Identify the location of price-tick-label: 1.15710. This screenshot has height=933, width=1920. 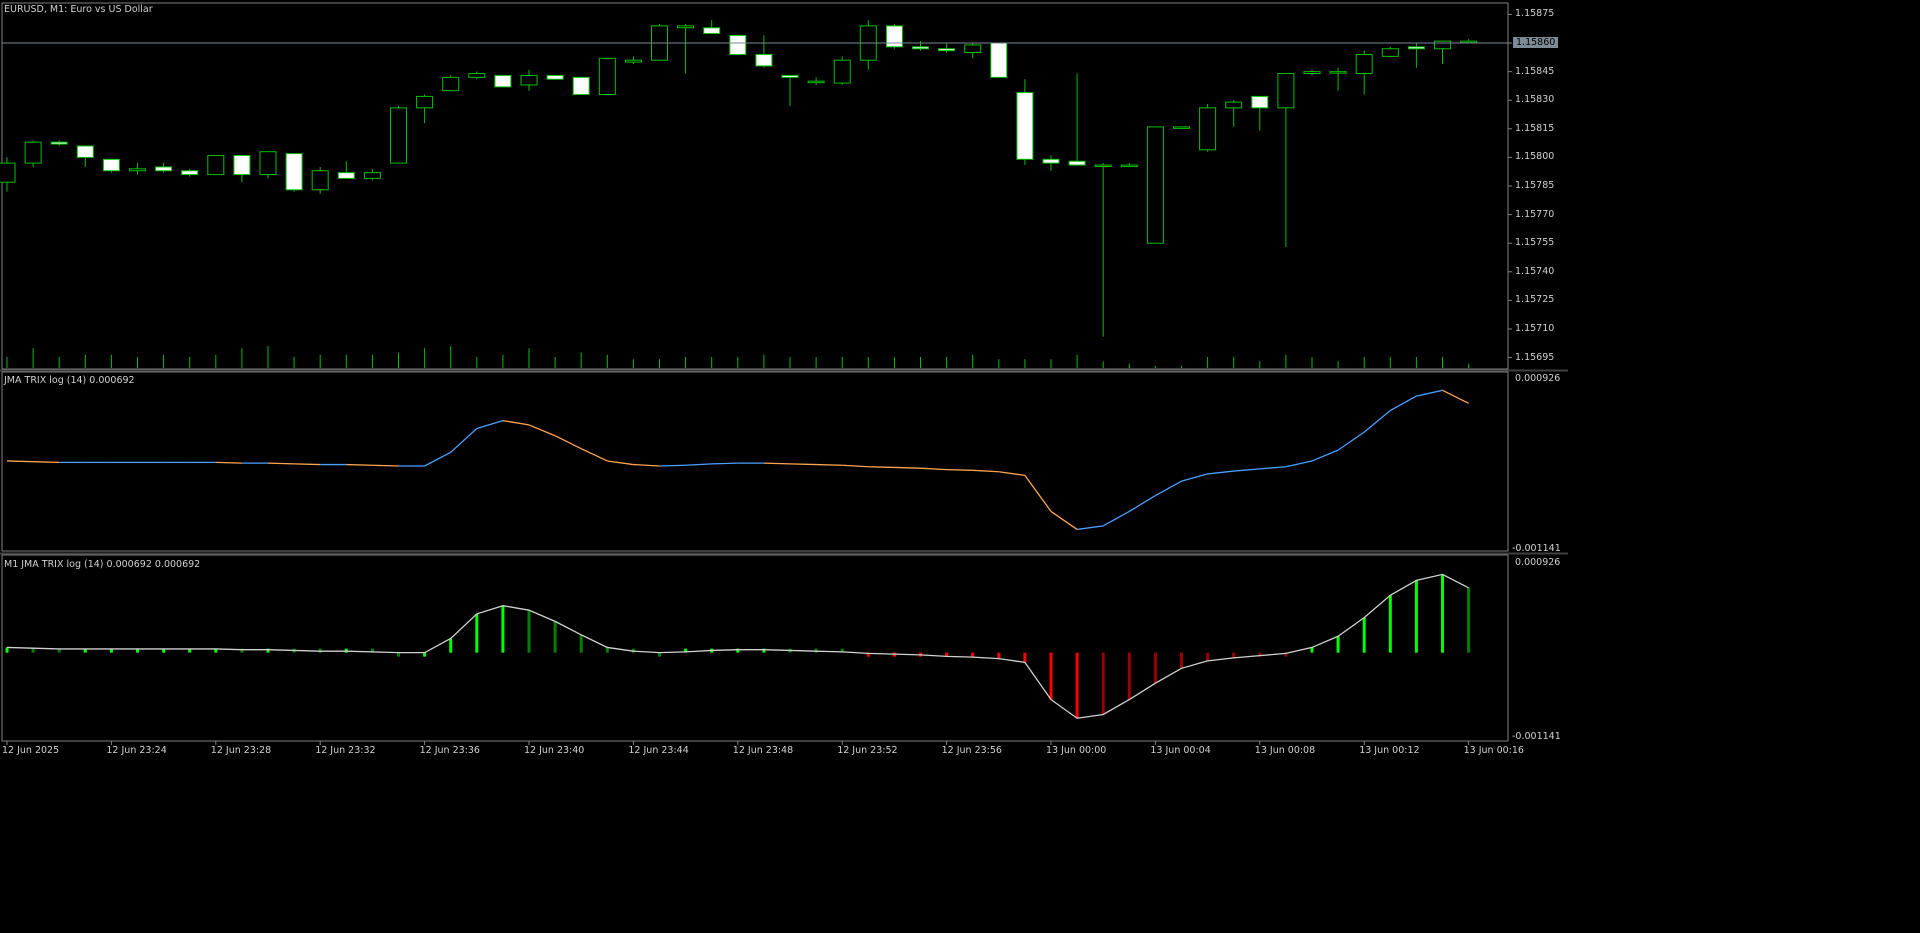
(1535, 328).